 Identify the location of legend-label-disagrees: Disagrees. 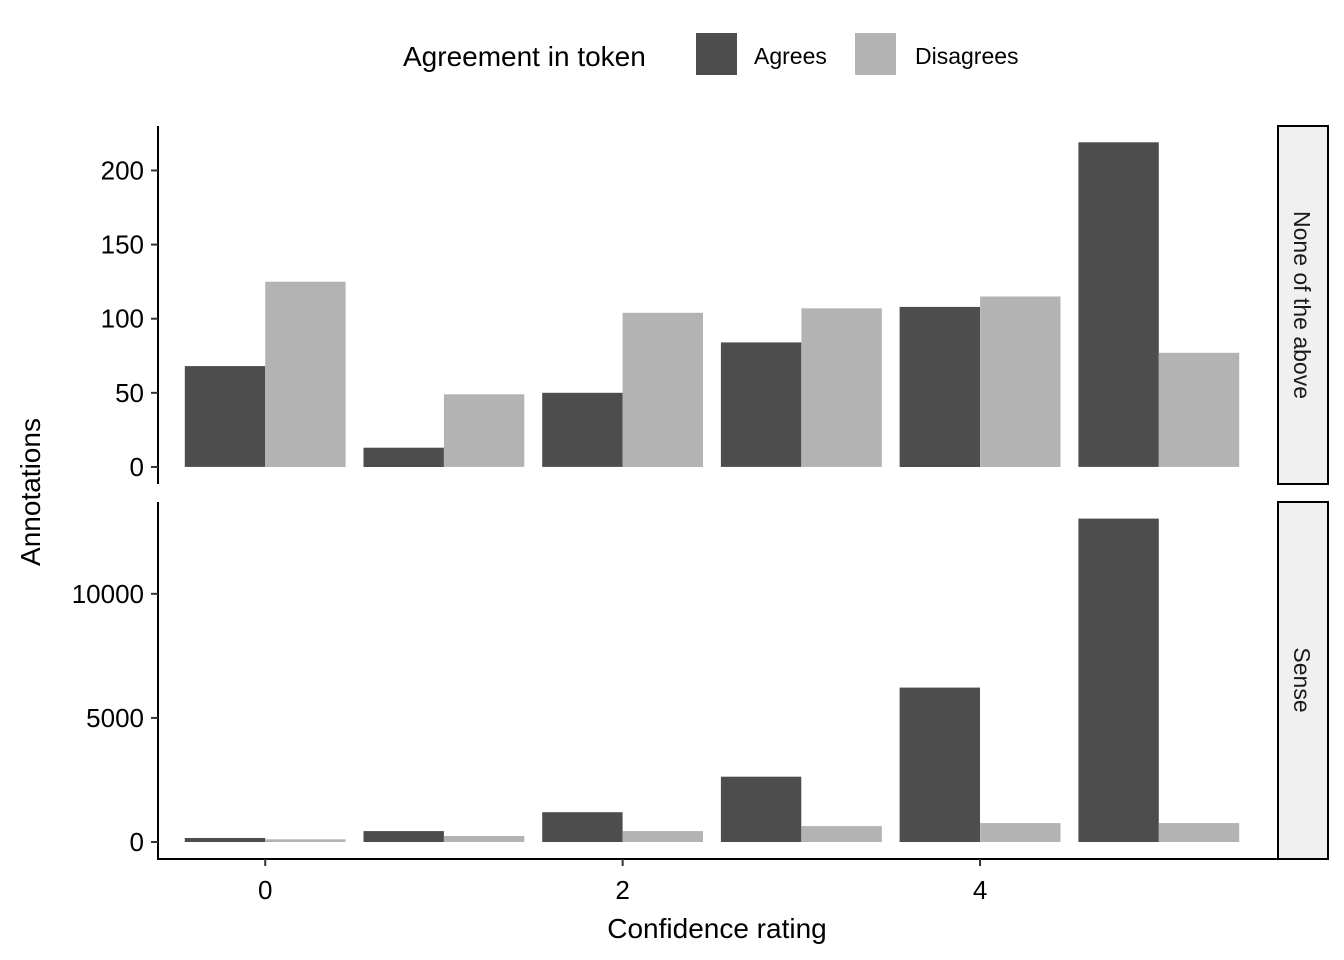
(967, 56).